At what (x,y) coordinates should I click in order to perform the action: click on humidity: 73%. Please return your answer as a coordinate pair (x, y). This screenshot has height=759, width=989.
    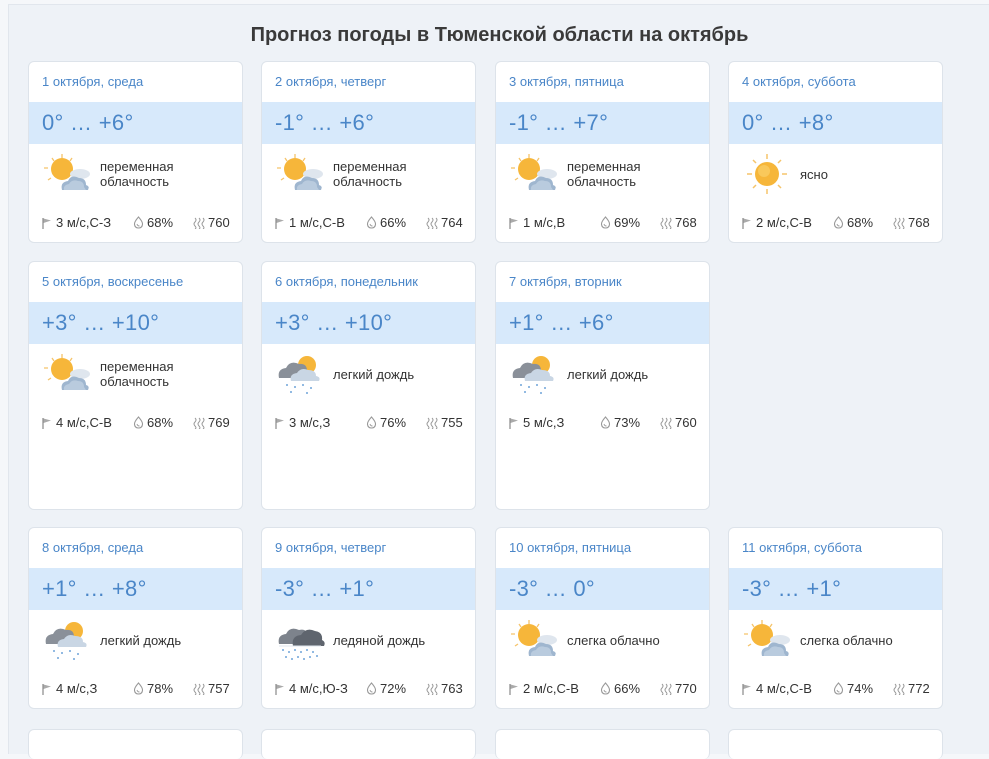
    Looking at the image, I should click on (620, 422).